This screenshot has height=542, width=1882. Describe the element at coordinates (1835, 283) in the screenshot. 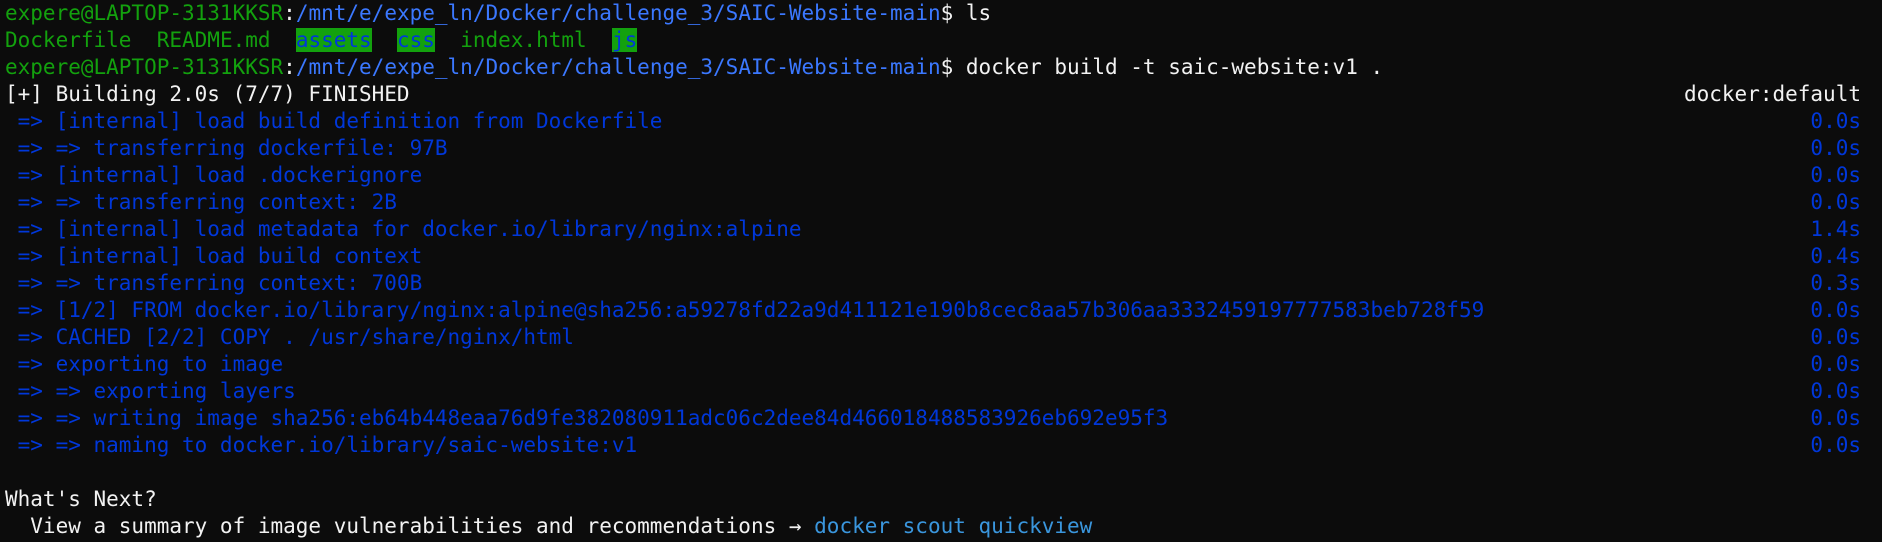

I see `build-step-time: 0.3s` at that location.